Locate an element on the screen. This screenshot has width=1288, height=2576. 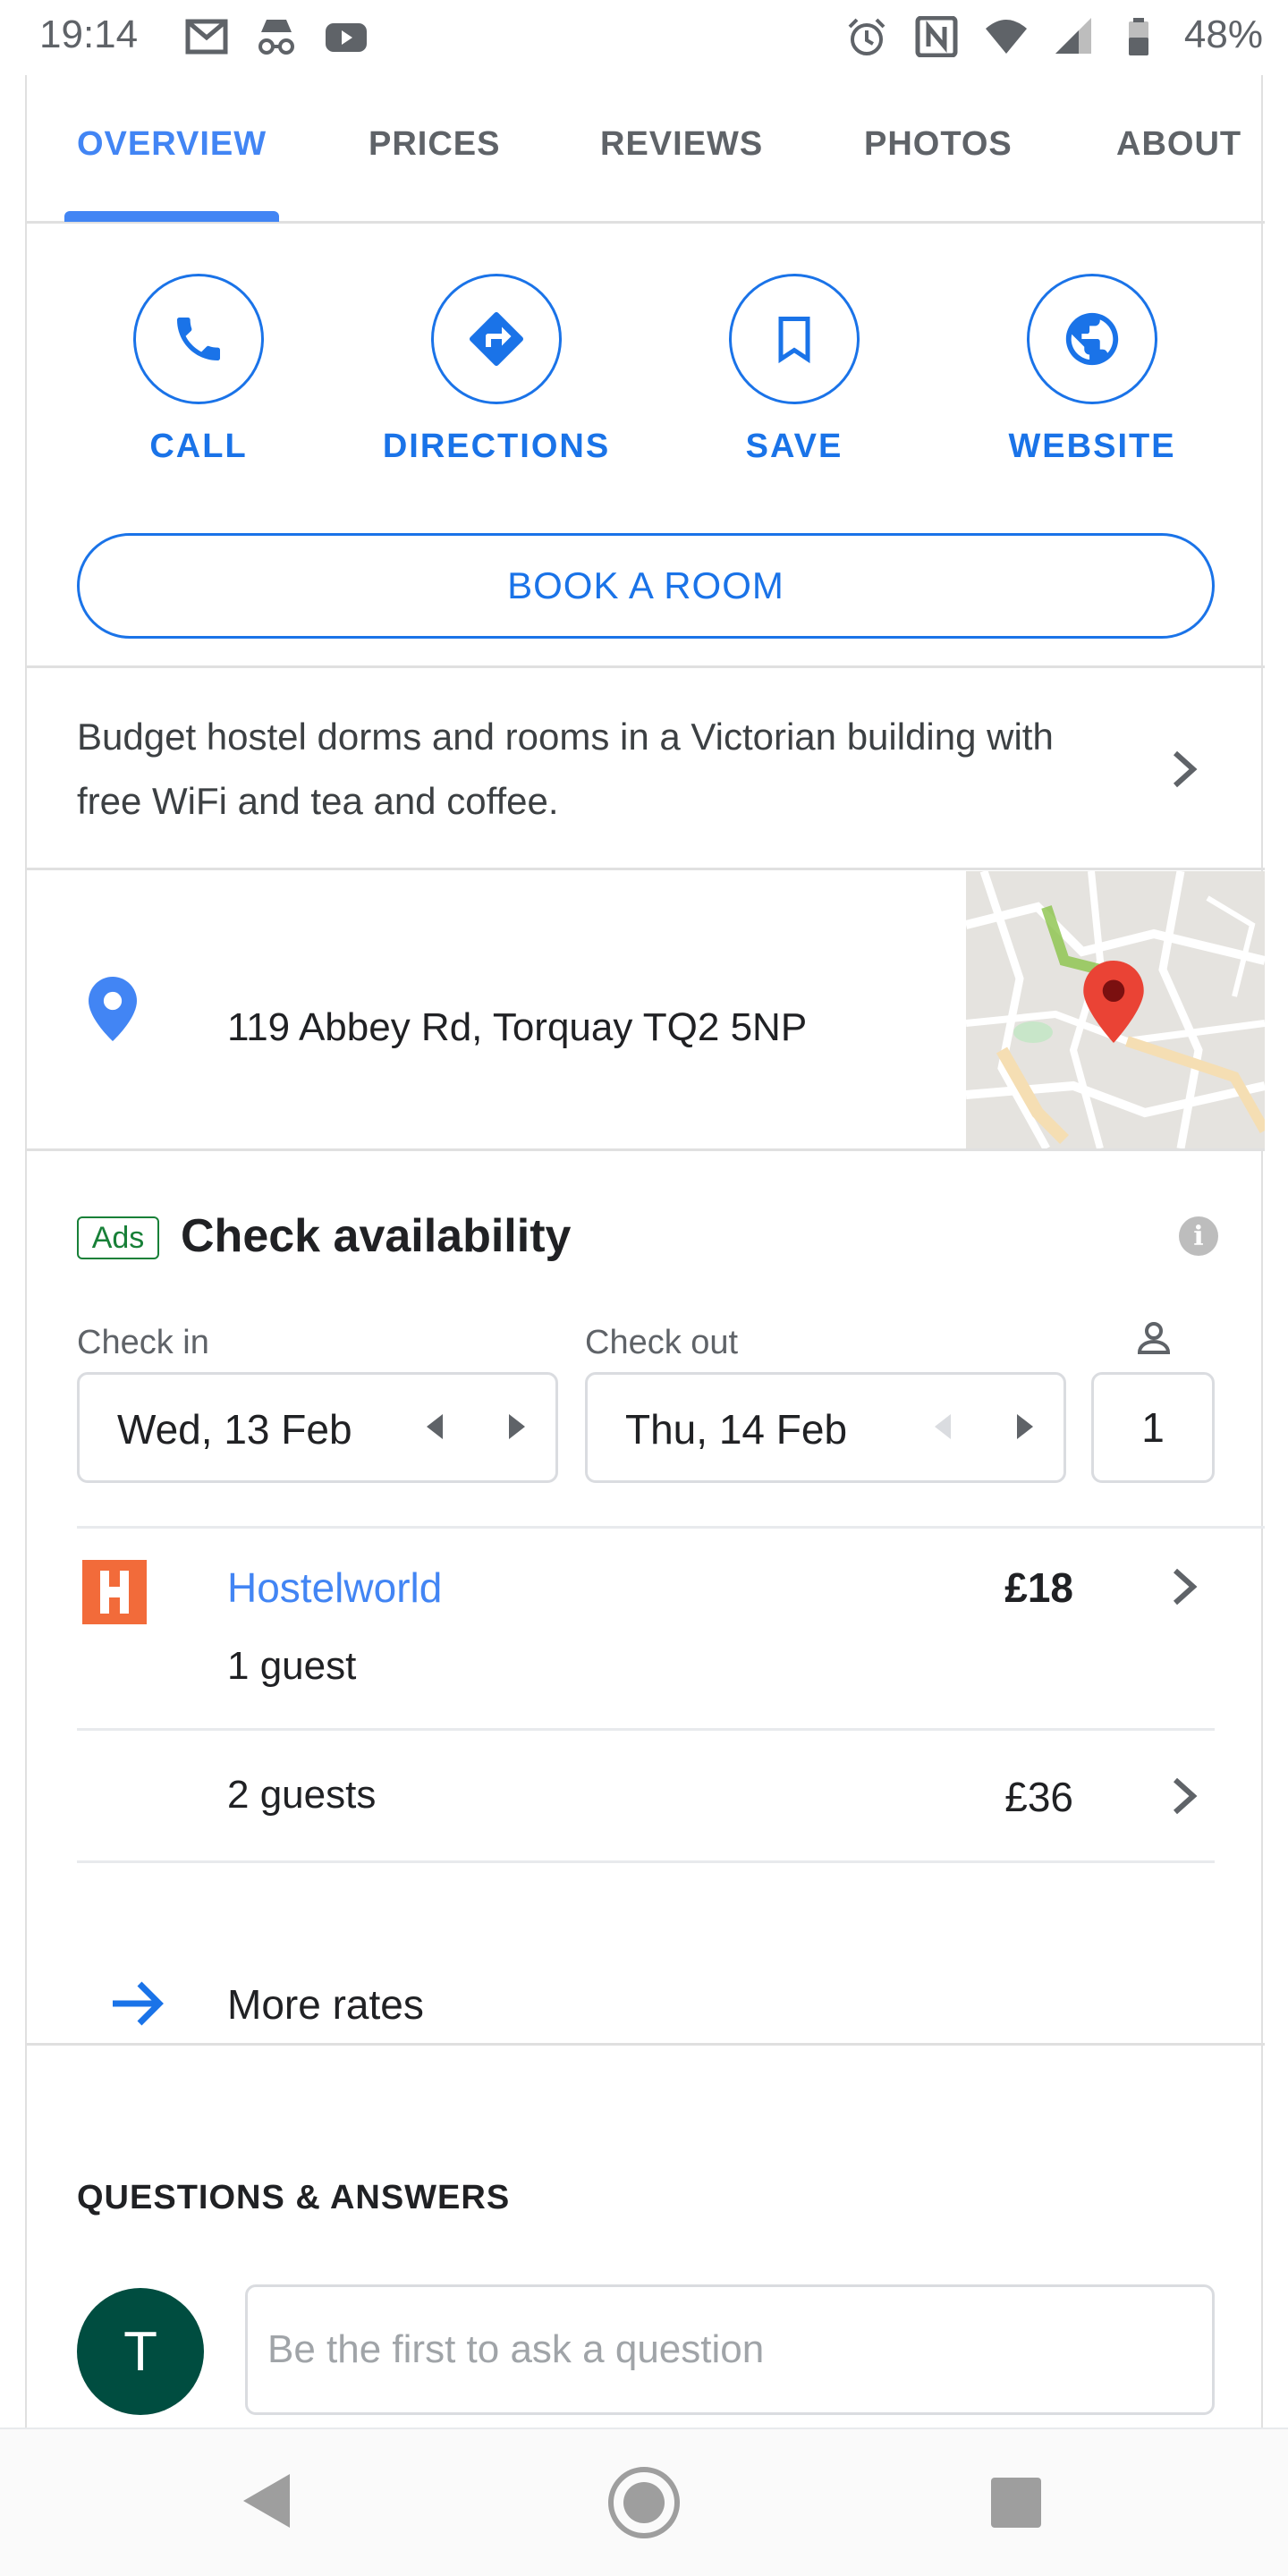
map-pin-icon is located at coordinates (1113, 1002).